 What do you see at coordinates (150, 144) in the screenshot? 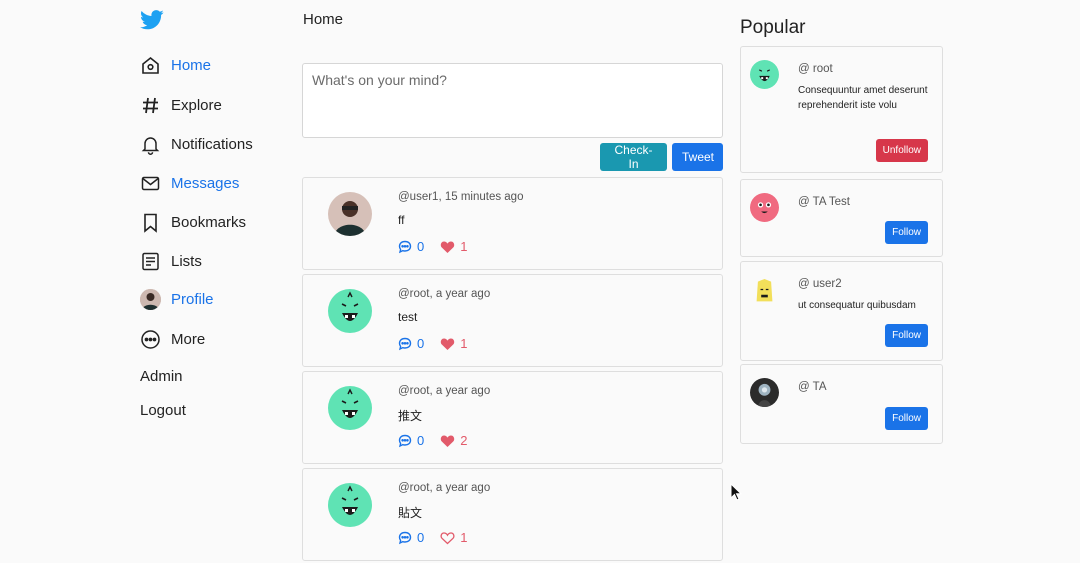
I see `bell-icon` at bounding box center [150, 144].